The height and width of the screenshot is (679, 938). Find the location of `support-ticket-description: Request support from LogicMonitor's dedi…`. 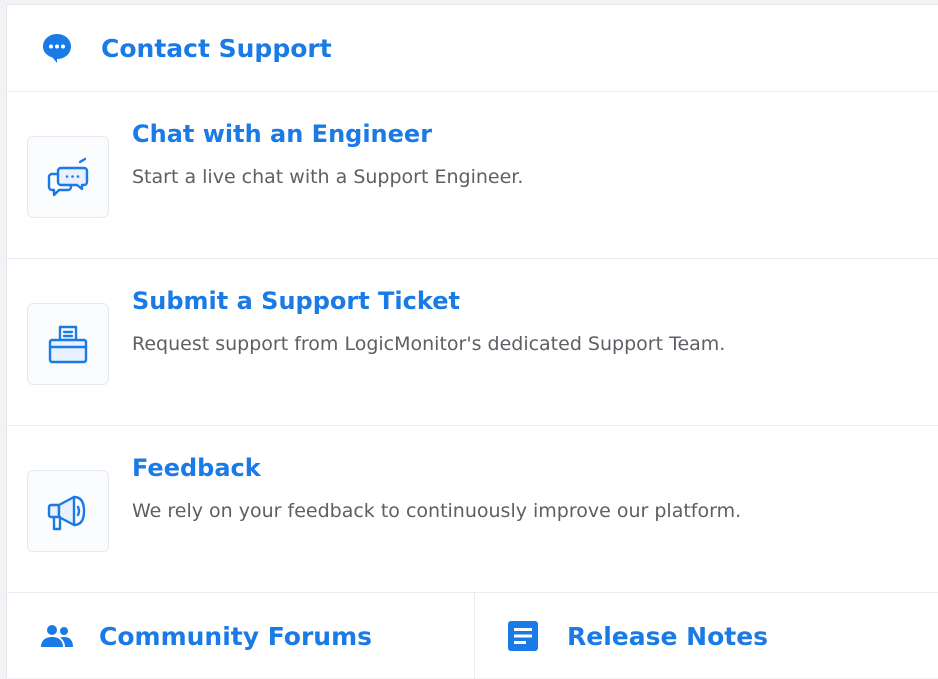

support-ticket-description: Request support from LogicMonitor's dedi… is located at coordinates (429, 344).